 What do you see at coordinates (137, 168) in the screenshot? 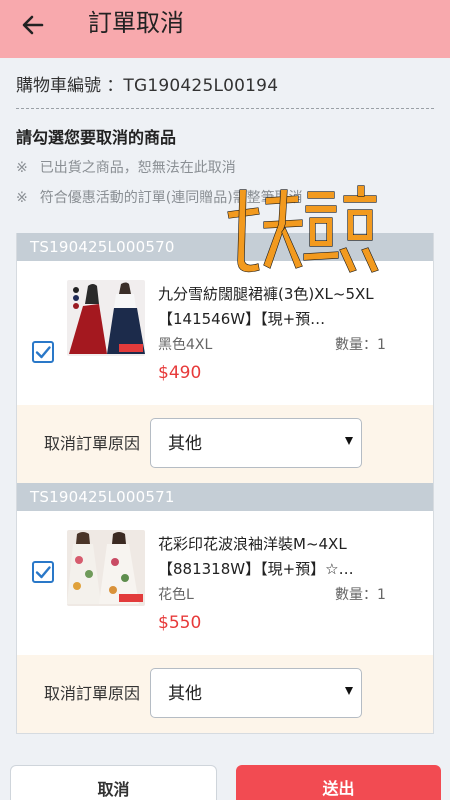
I see `note-text: 已出貨之商品，恕無法在此取消` at bounding box center [137, 168].